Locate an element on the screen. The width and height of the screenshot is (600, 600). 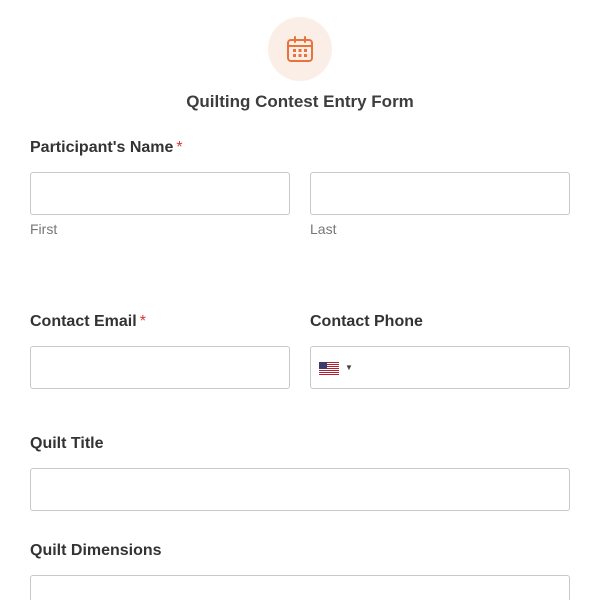
form-header-icon-badge is located at coordinates (300, 49).